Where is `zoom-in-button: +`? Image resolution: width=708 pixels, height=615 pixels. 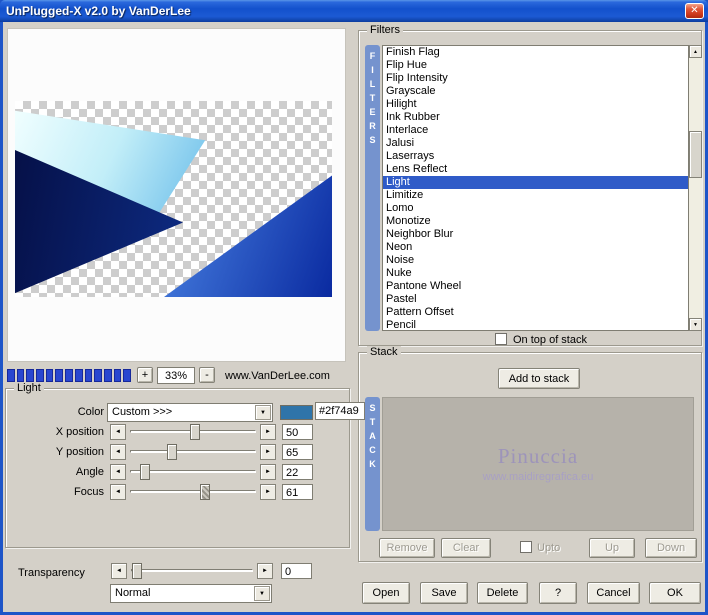
zoom-in-button: + is located at coordinates (145, 375).